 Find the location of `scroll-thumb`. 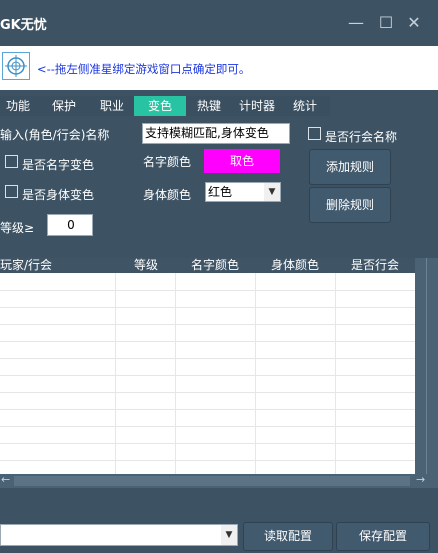

scroll-thumb is located at coordinates (212, 481).